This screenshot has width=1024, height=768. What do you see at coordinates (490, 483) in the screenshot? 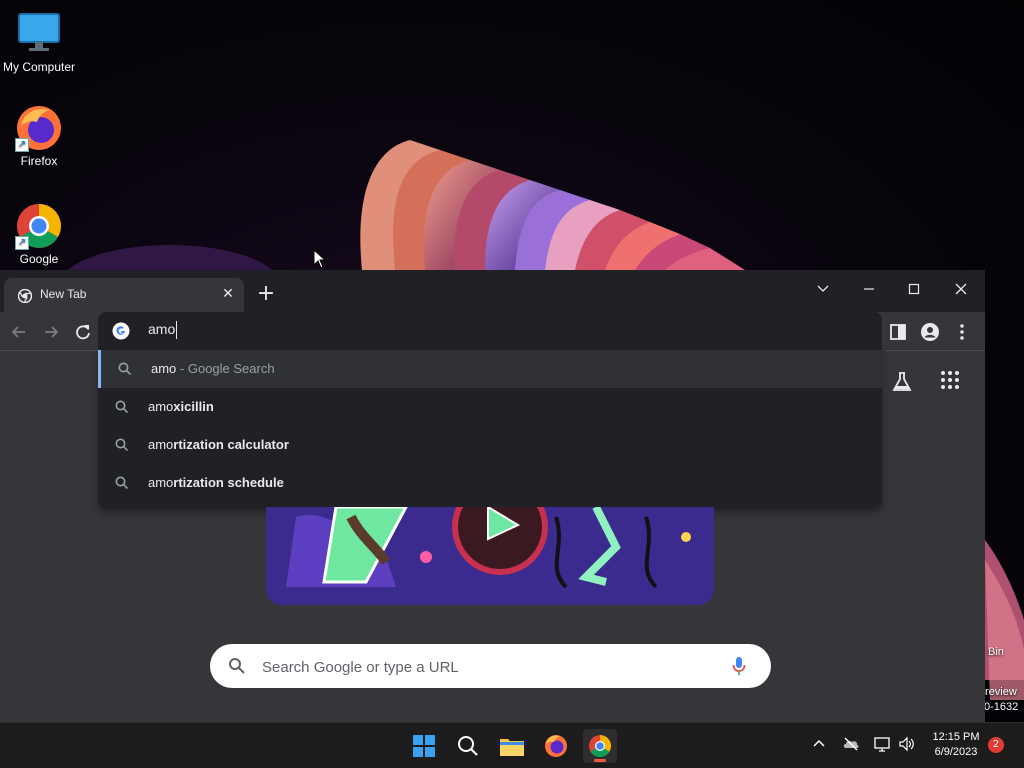
I see `suggestion-item: amortization schedule` at bounding box center [490, 483].